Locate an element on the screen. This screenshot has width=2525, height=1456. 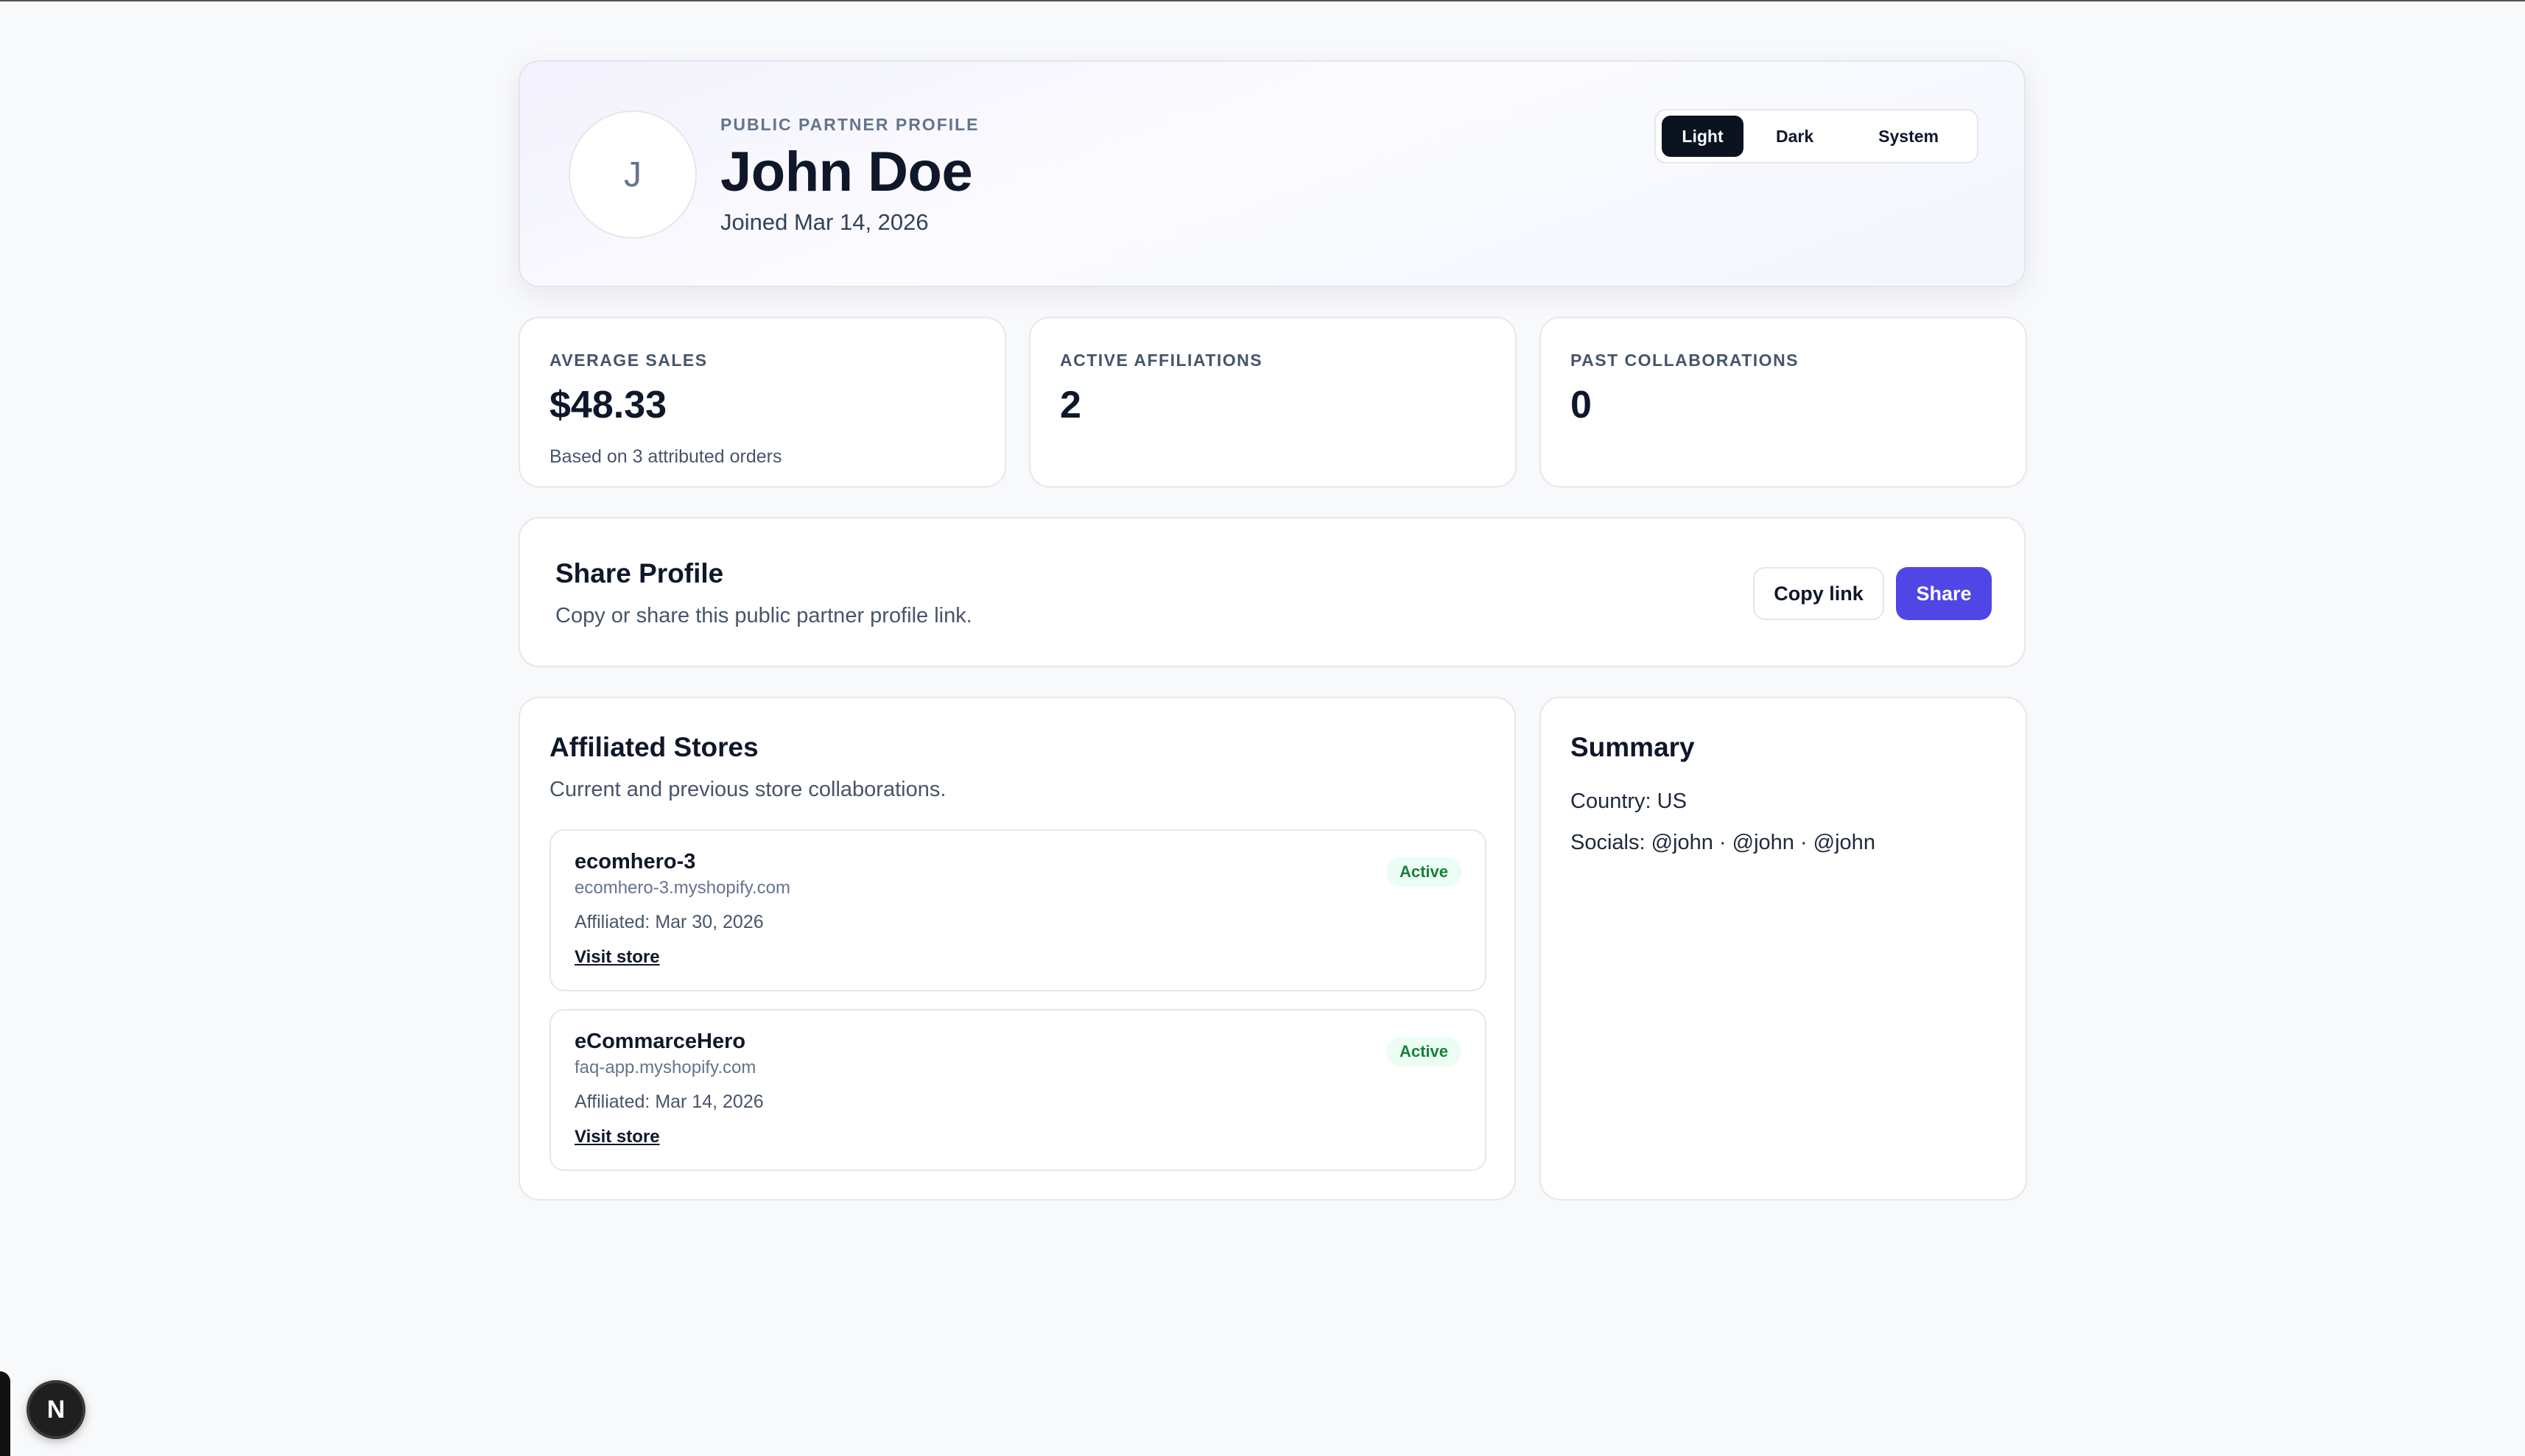
dev-tools-button: N is located at coordinates (56, 1409).